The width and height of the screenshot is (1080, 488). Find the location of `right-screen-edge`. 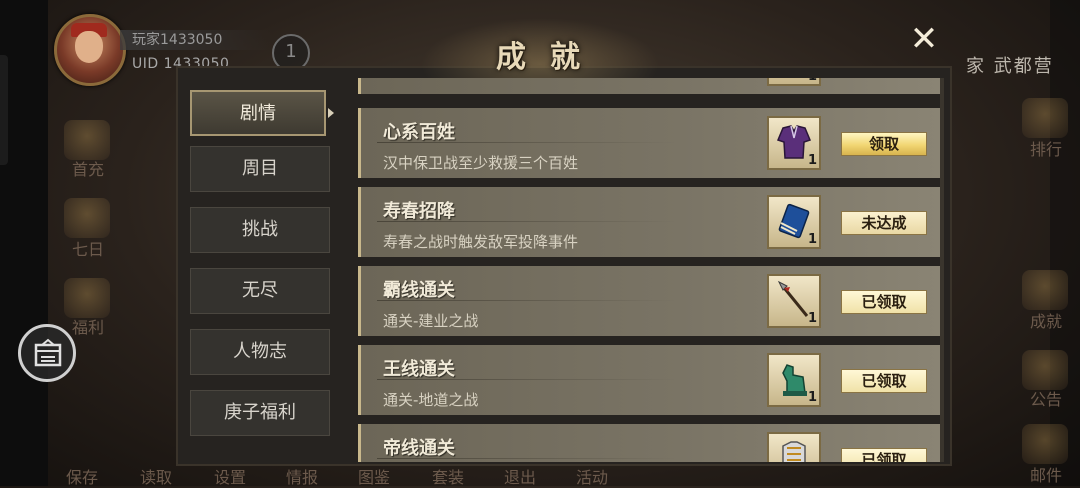

right-screen-edge is located at coordinates (1065, 243).